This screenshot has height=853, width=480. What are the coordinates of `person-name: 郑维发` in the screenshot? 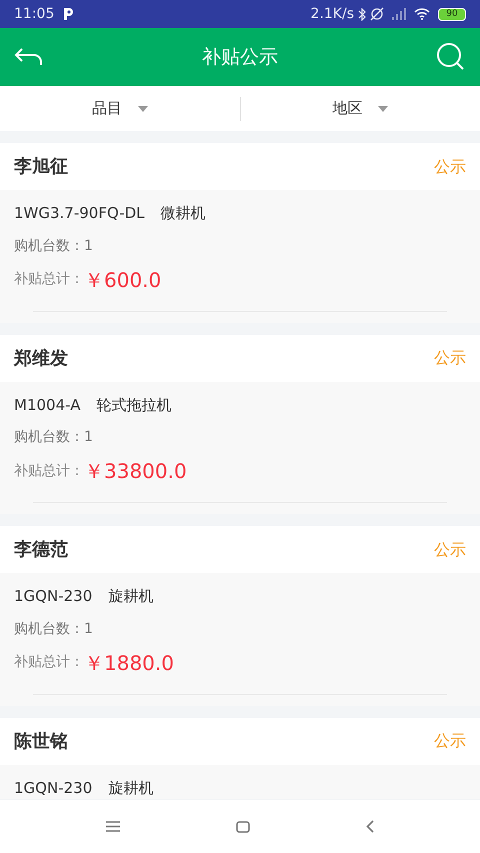 It's located at (41, 358).